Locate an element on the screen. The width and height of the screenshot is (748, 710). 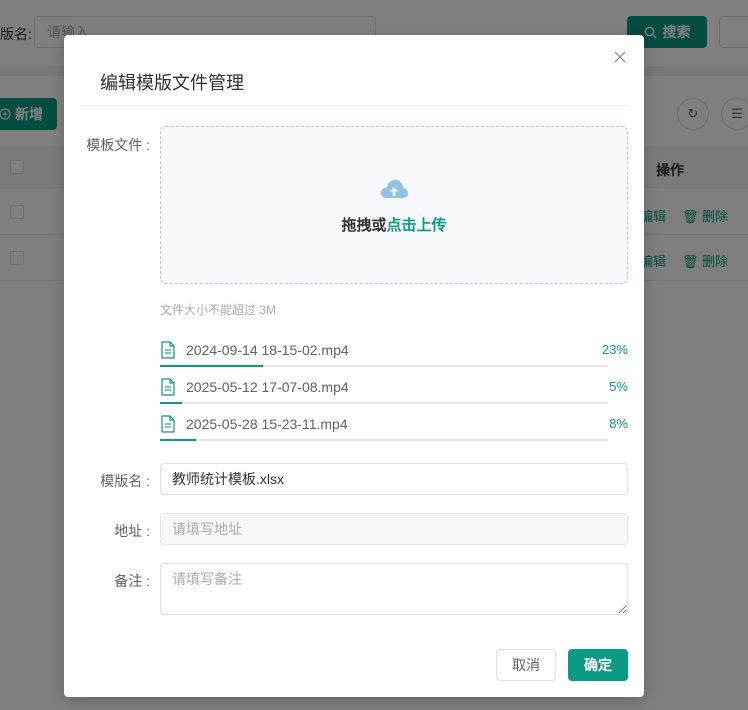
click-upload-link: 点击上传 is located at coordinates (417, 225).